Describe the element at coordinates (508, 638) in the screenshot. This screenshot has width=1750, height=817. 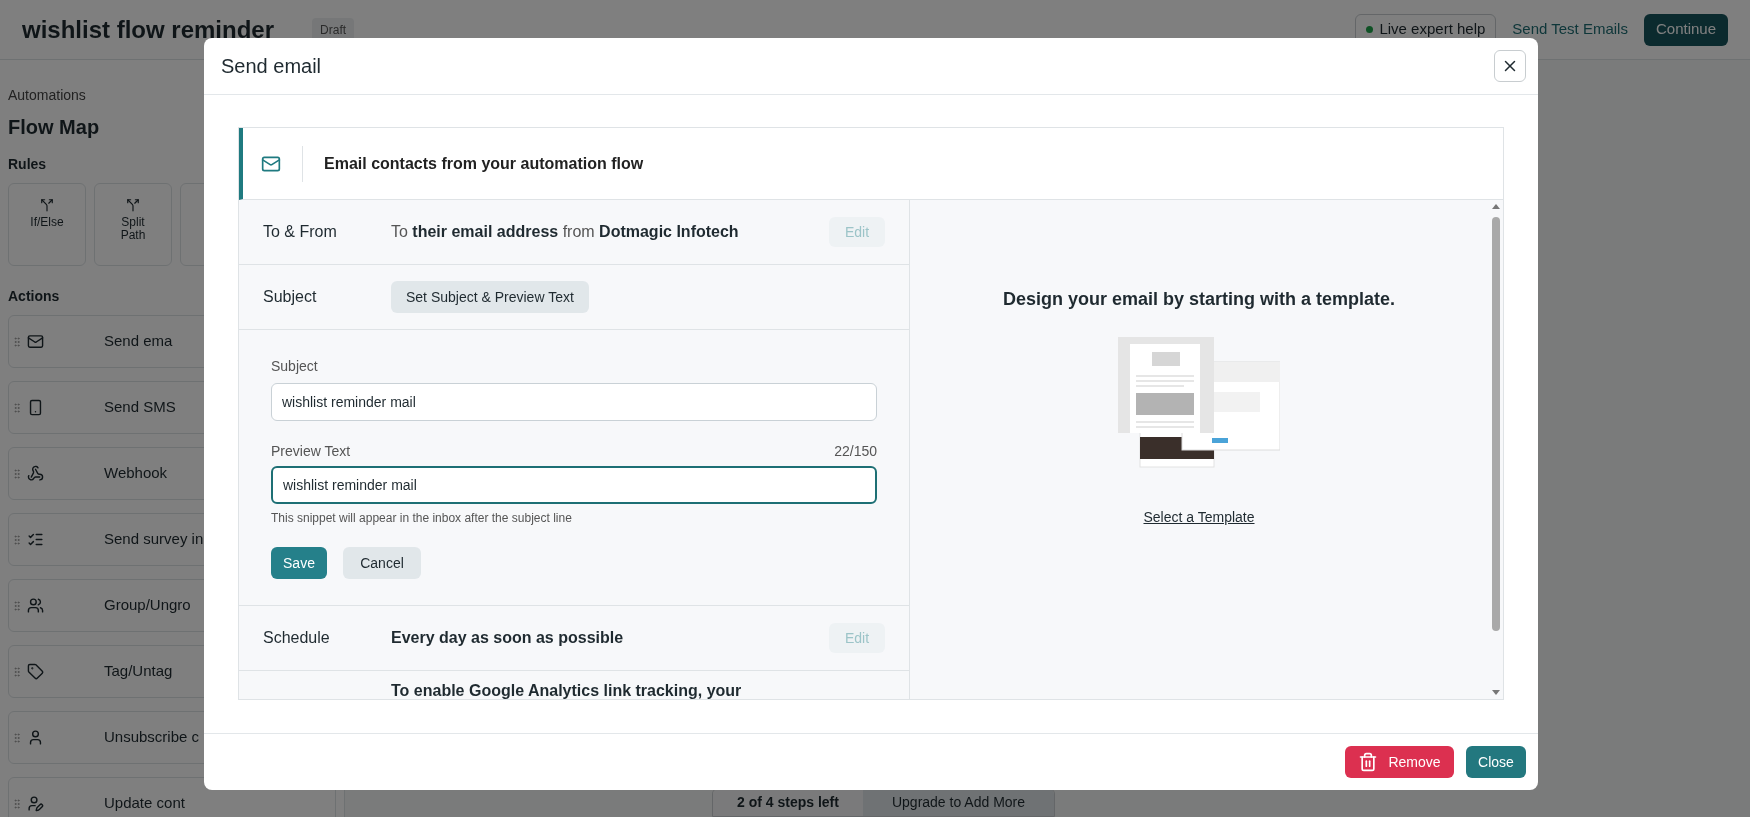
I see `schedule-text: Every day as soon as possible` at that location.